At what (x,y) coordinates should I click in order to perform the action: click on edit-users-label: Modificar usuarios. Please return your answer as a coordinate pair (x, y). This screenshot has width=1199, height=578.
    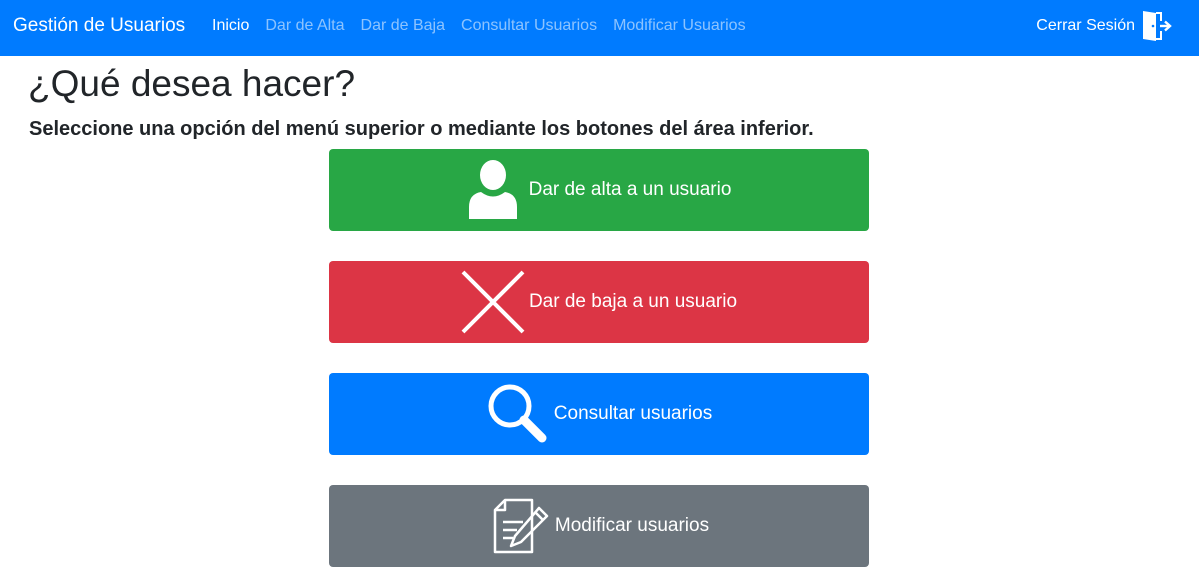
    Looking at the image, I should click on (632, 525).